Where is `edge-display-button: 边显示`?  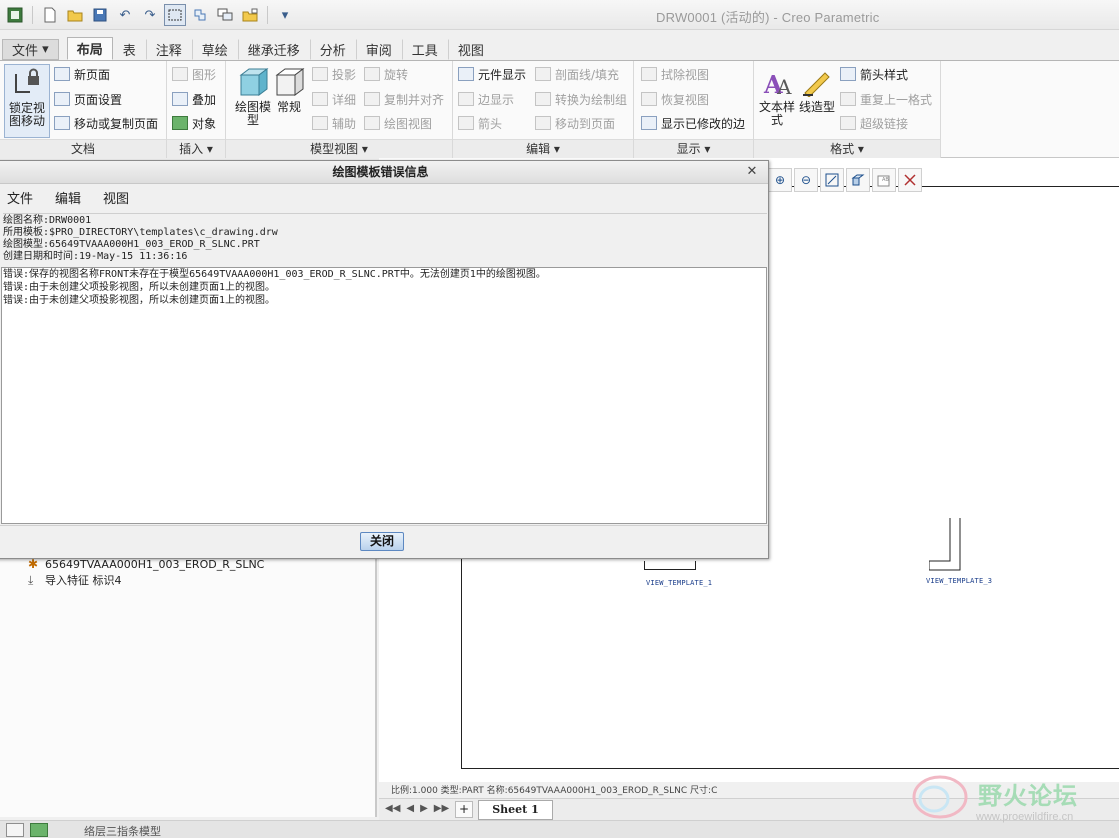
edge-display-button: 边显示 is located at coordinates (486, 99).